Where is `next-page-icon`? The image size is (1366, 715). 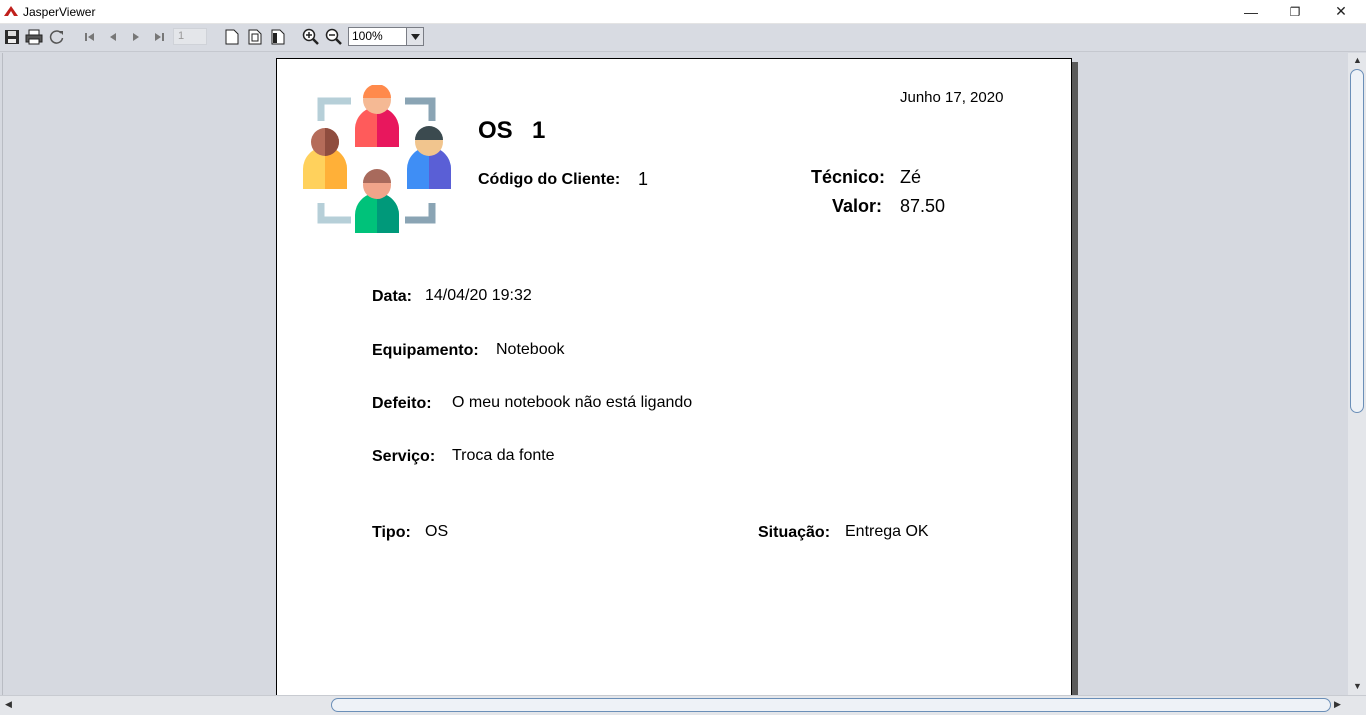 next-page-icon is located at coordinates (136, 37).